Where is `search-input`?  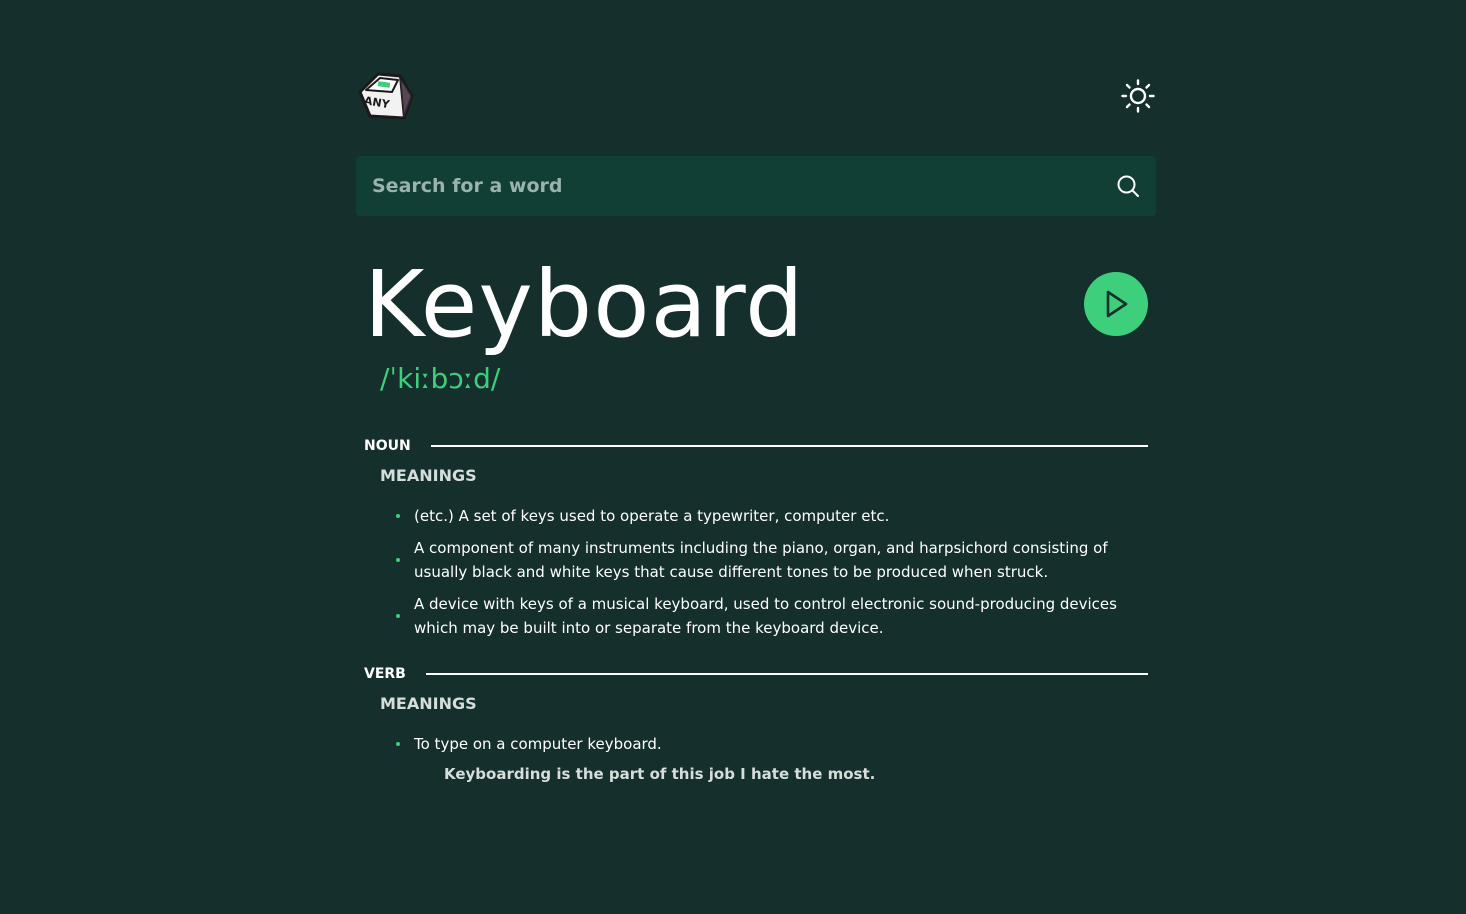 search-input is located at coordinates (726, 186).